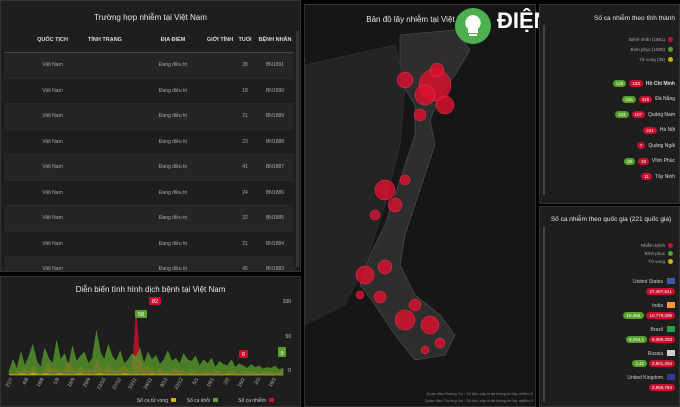  Describe the element at coordinates (149, 244) in the screenshot. I see `table-row: BN1884 21 Đang điều trị Việt Nam` at that location.